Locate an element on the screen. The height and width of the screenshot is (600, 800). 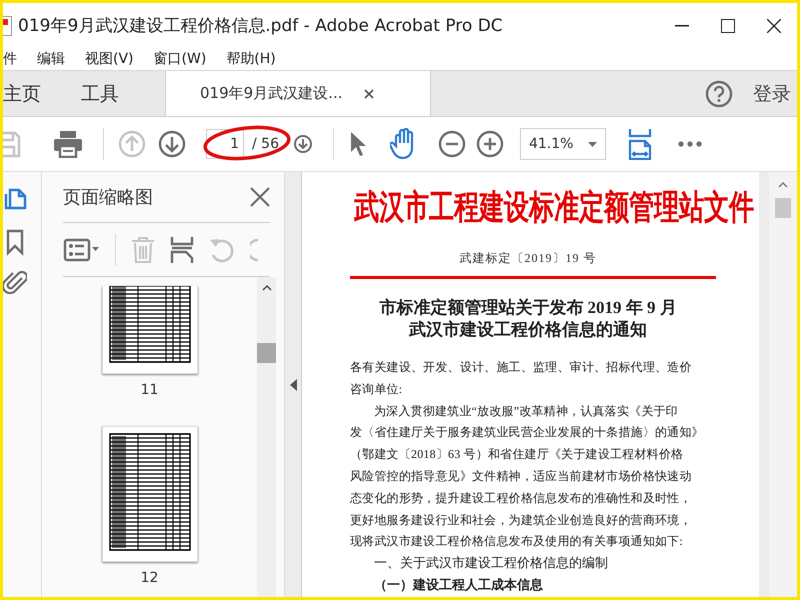
page-label: 12 is located at coordinates (149, 578).